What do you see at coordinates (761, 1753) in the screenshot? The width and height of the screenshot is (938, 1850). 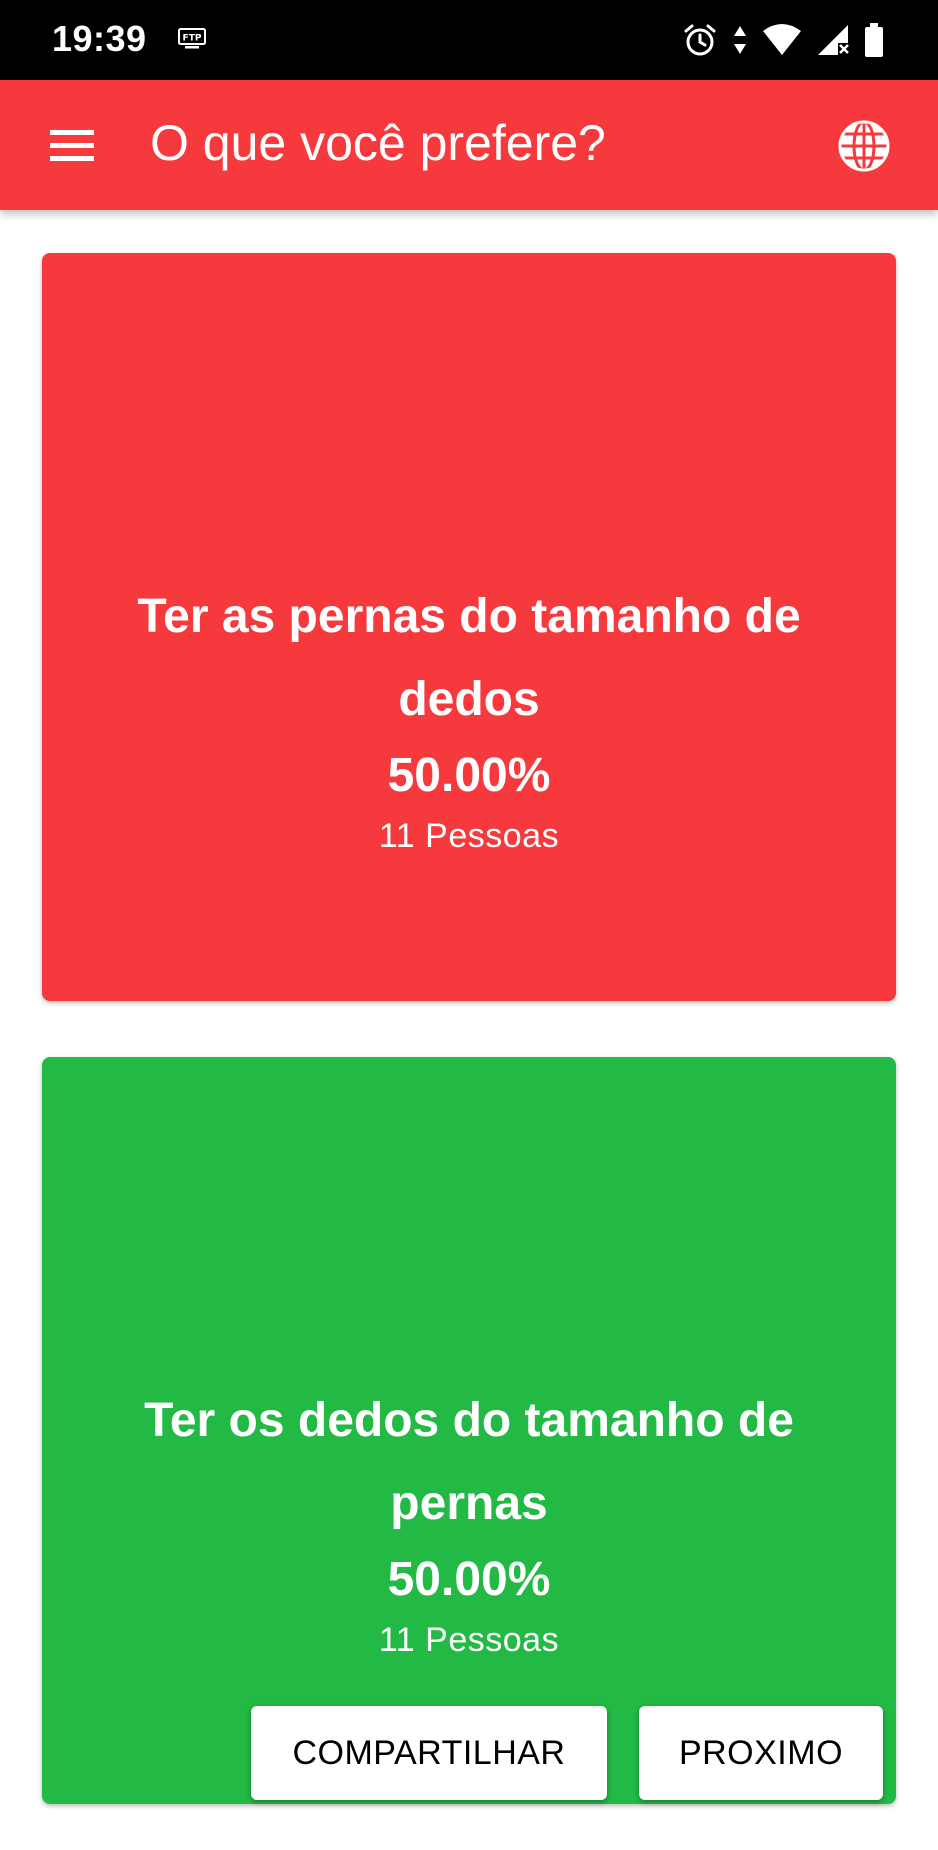 I see `next-button: PROXIMO` at bounding box center [761, 1753].